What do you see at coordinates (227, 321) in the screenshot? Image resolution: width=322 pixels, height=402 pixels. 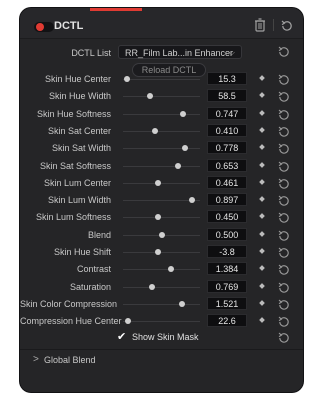 I see `param-value-field: 22.6` at bounding box center [227, 321].